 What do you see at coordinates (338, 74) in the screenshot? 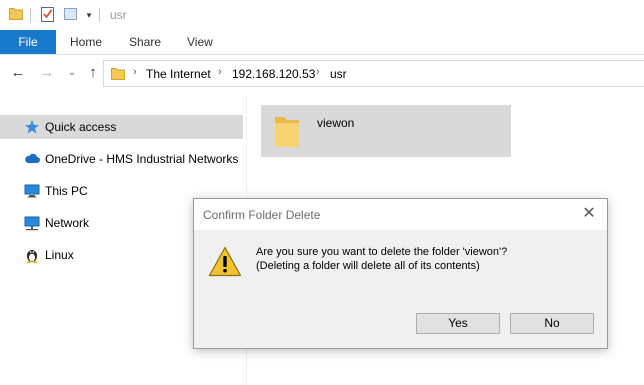
I see `breadcrumb-usr: usr` at bounding box center [338, 74].